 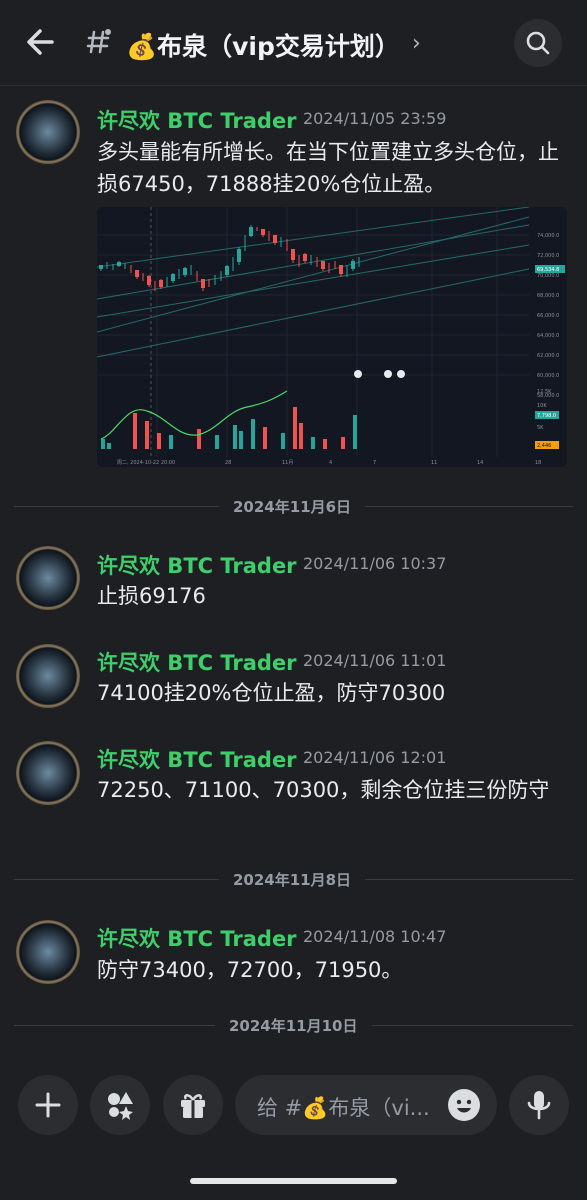 I want to click on time-axis-label: 周二, 2024-10-22 20:00, so click(x=146, y=463).